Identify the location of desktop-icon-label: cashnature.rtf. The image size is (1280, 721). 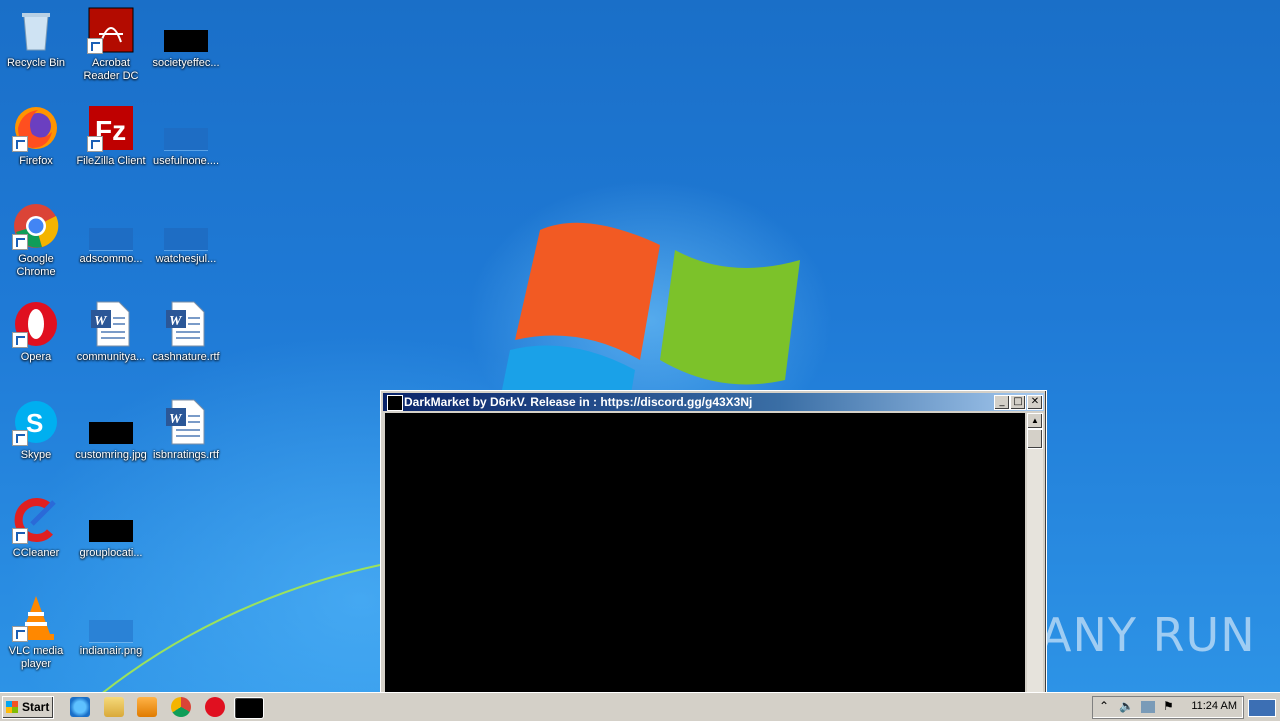
(186, 357).